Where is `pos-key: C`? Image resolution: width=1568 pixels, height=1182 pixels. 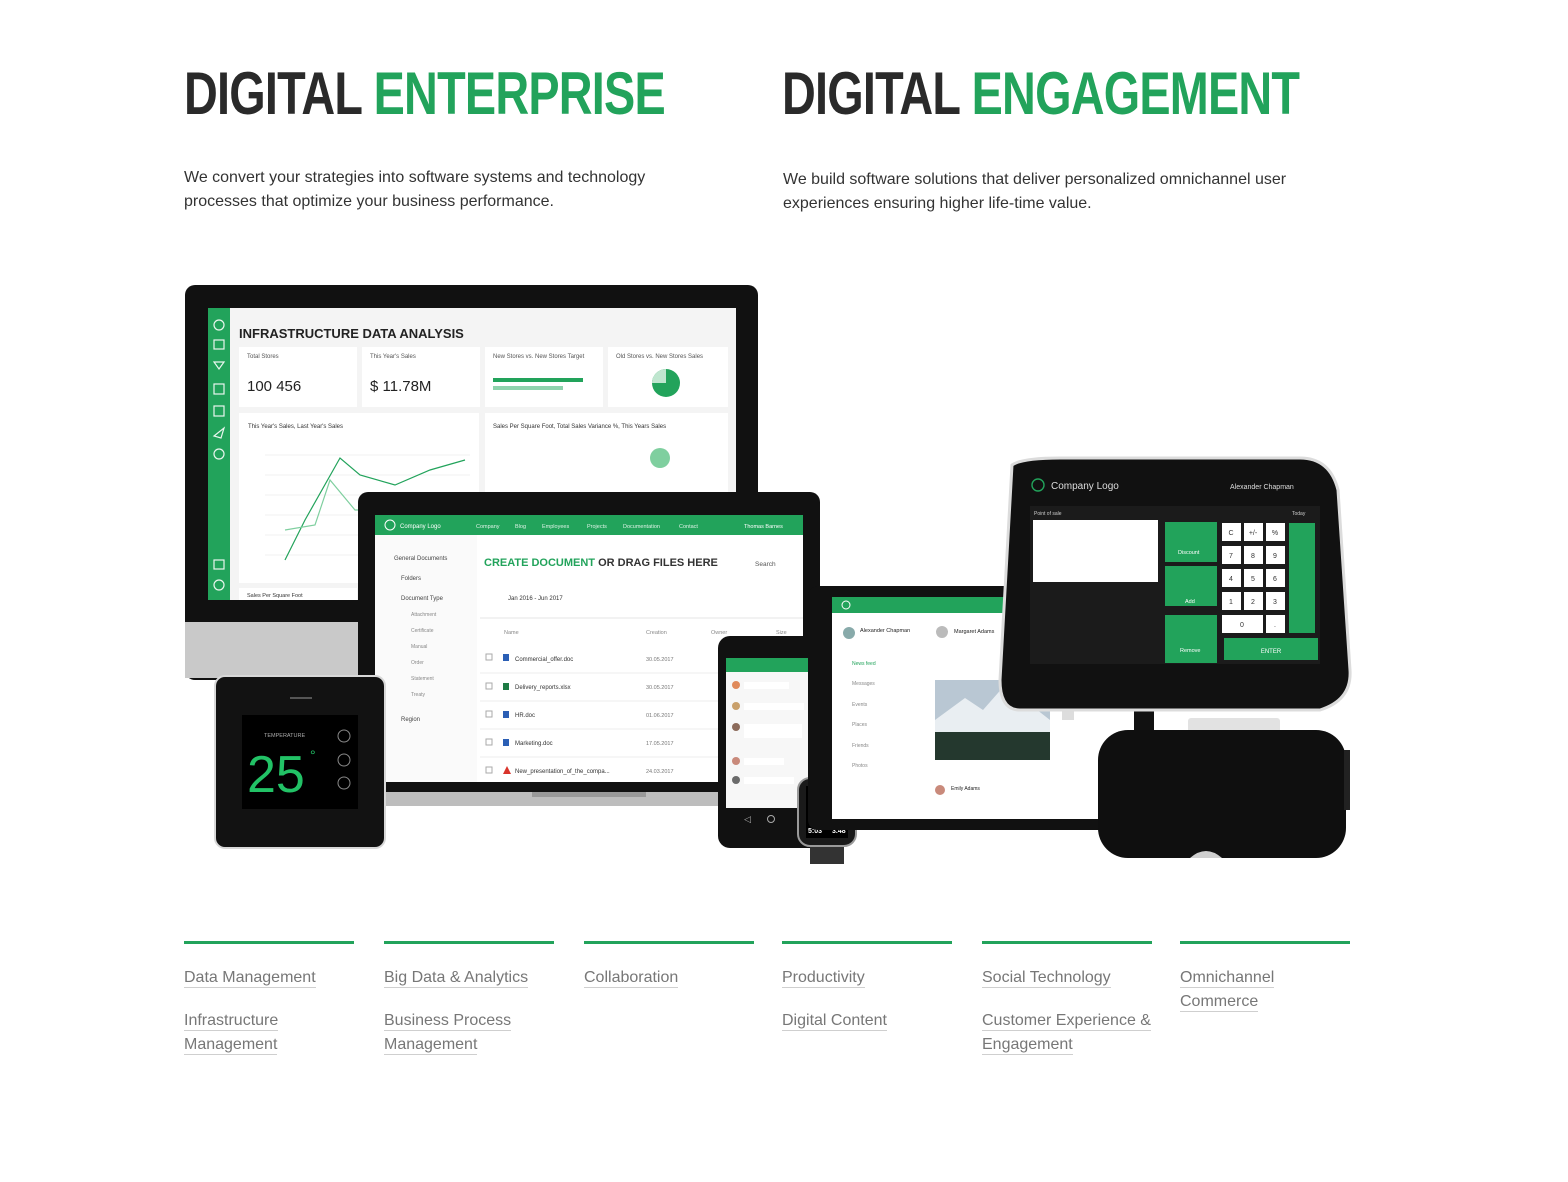
pos-key: C is located at coordinates (1230, 533).